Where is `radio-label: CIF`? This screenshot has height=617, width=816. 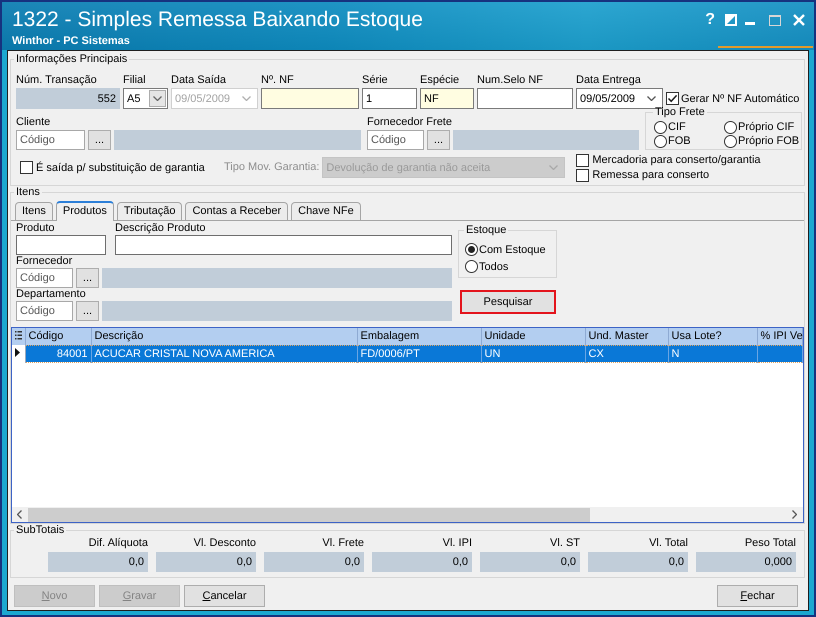 radio-label: CIF is located at coordinates (677, 127).